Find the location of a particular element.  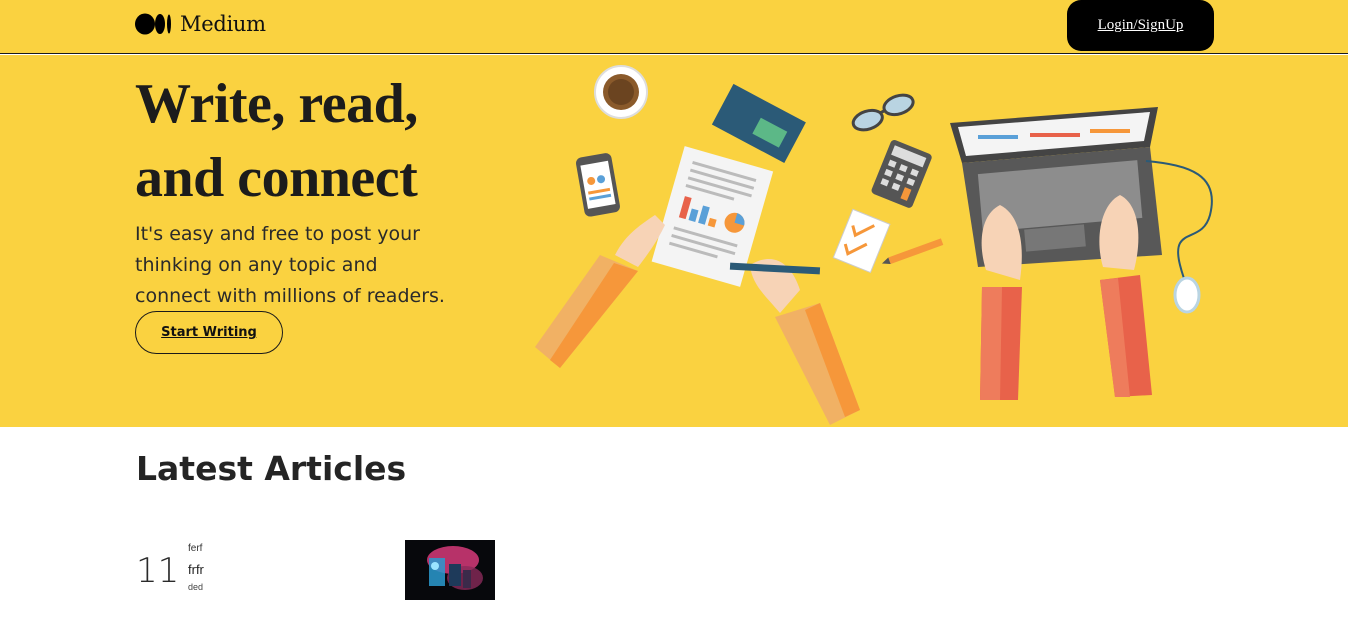

glasses-icon is located at coordinates (883, 112).